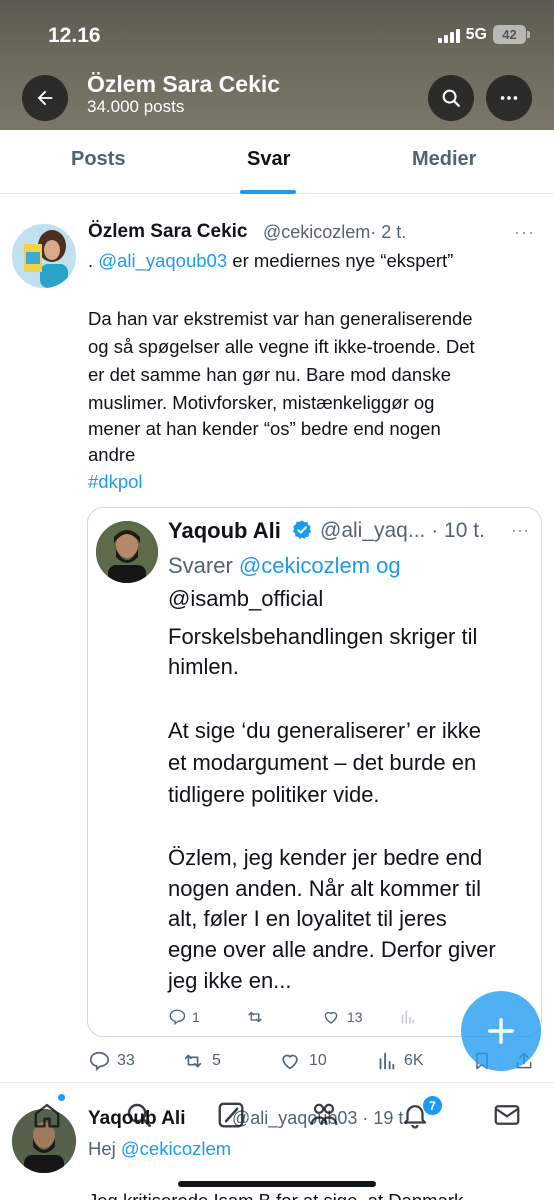 This screenshot has height=1200, width=554. What do you see at coordinates (277, 1120) in the screenshot?
I see `bottom-navigation` at bounding box center [277, 1120].